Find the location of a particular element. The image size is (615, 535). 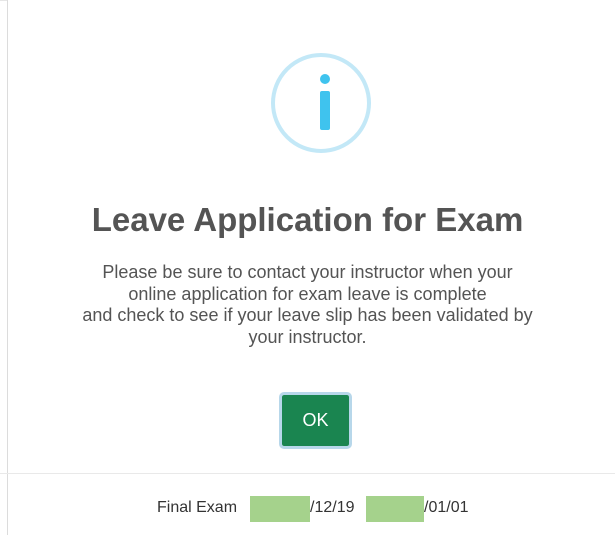

info-icon-dot is located at coordinates (325, 79).